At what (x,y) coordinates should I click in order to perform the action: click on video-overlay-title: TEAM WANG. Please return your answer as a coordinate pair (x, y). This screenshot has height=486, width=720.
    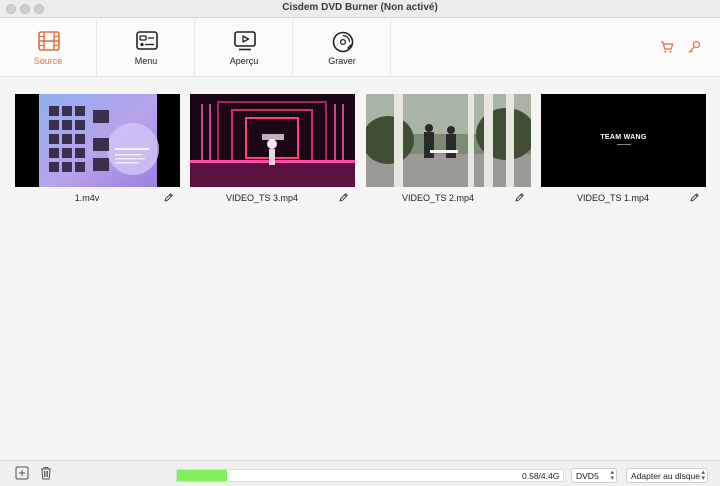
    Looking at the image, I should click on (623, 137).